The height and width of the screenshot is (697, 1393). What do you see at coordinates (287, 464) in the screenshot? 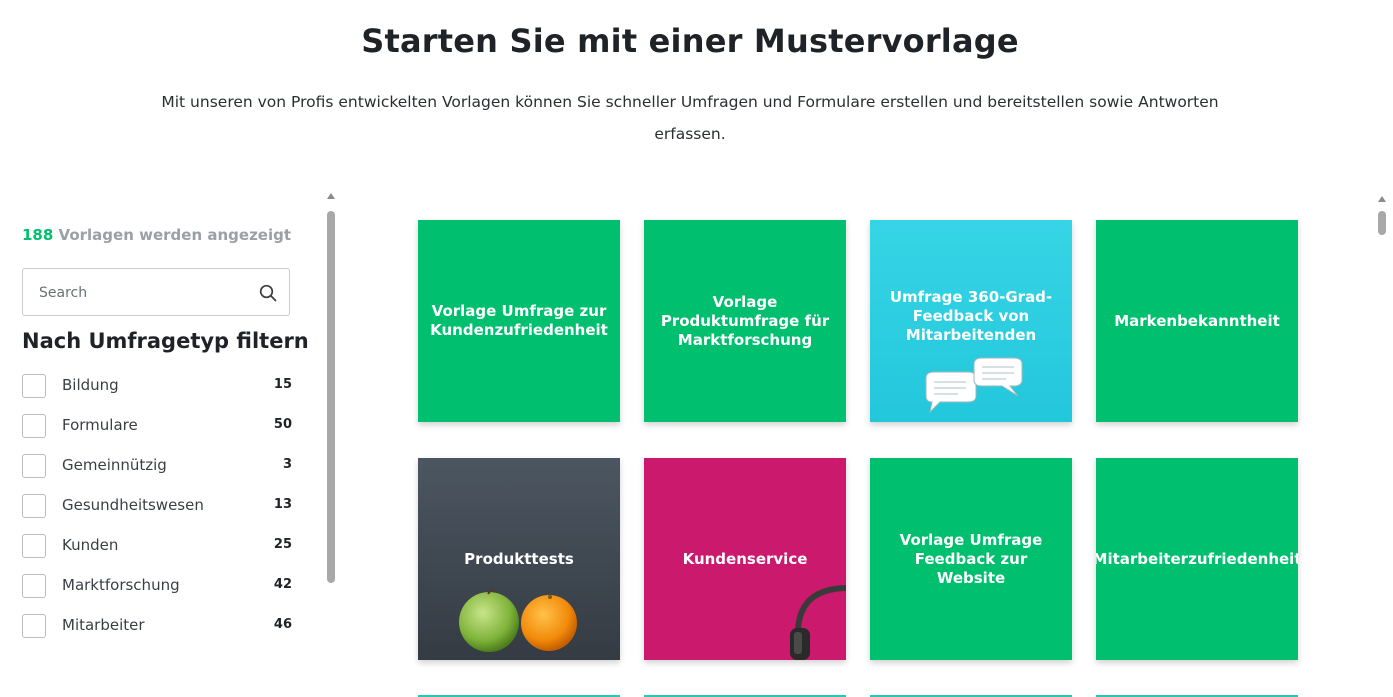
I see `filter-count: 3` at bounding box center [287, 464].